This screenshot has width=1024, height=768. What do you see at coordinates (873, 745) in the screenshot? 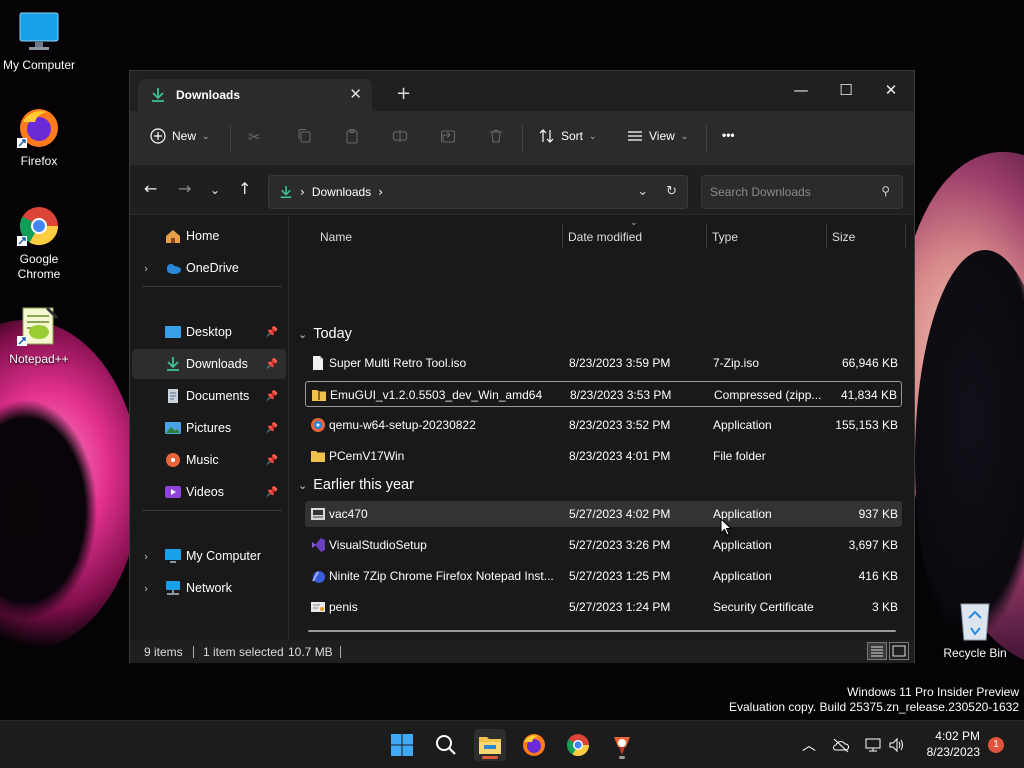
I see `network-status-icon` at bounding box center [873, 745].